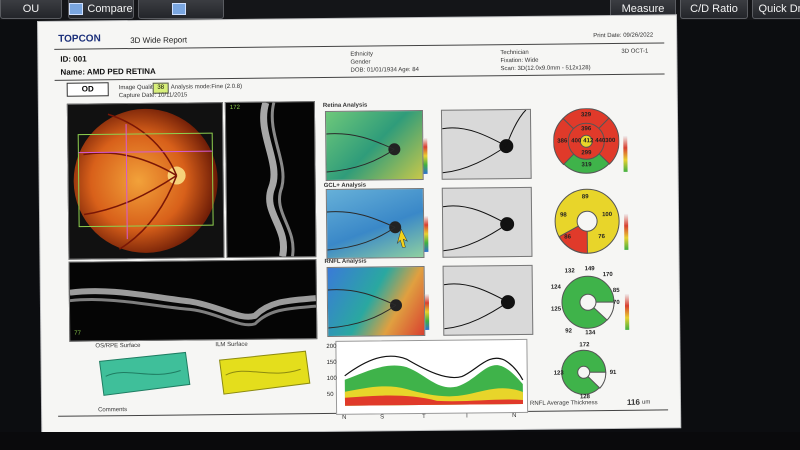 This screenshot has width=800, height=450. What do you see at coordinates (627, 311) in the screenshot?
I see `rnfl-clock-scale` at bounding box center [627, 311].